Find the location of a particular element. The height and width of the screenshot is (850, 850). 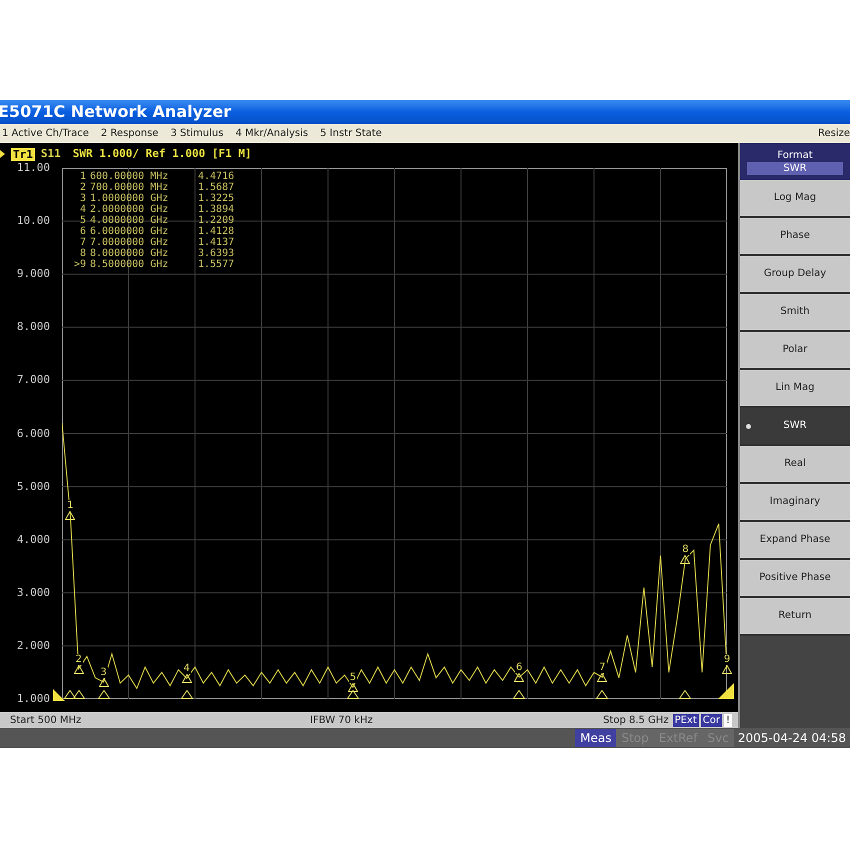

y-axis-label: 1.000 is located at coordinates (33, 699).